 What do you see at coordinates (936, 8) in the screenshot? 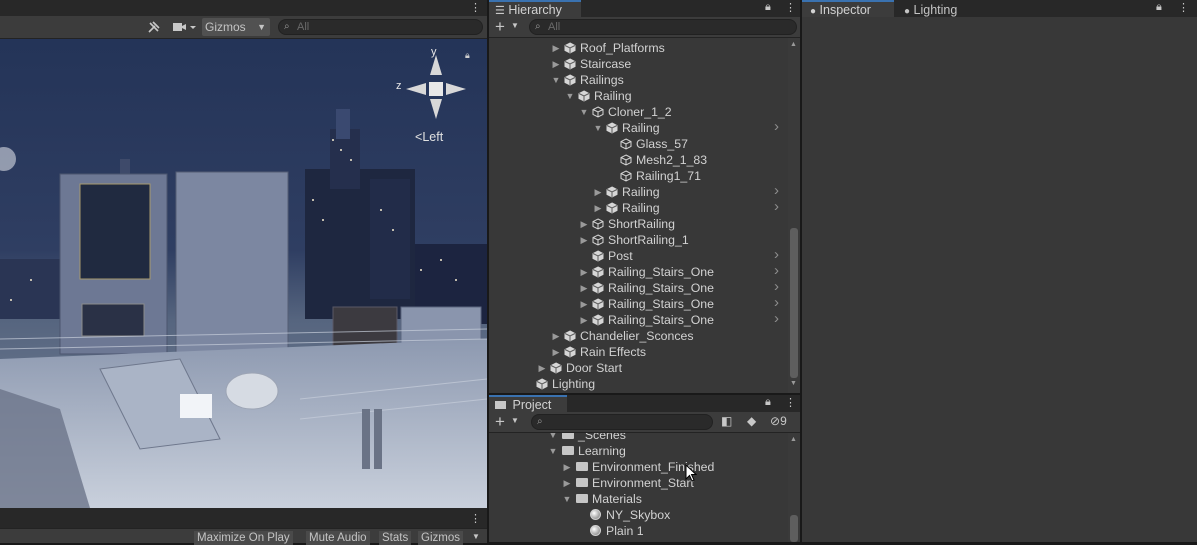
I see `tab-lighting: ● Lighting` at bounding box center [936, 8].